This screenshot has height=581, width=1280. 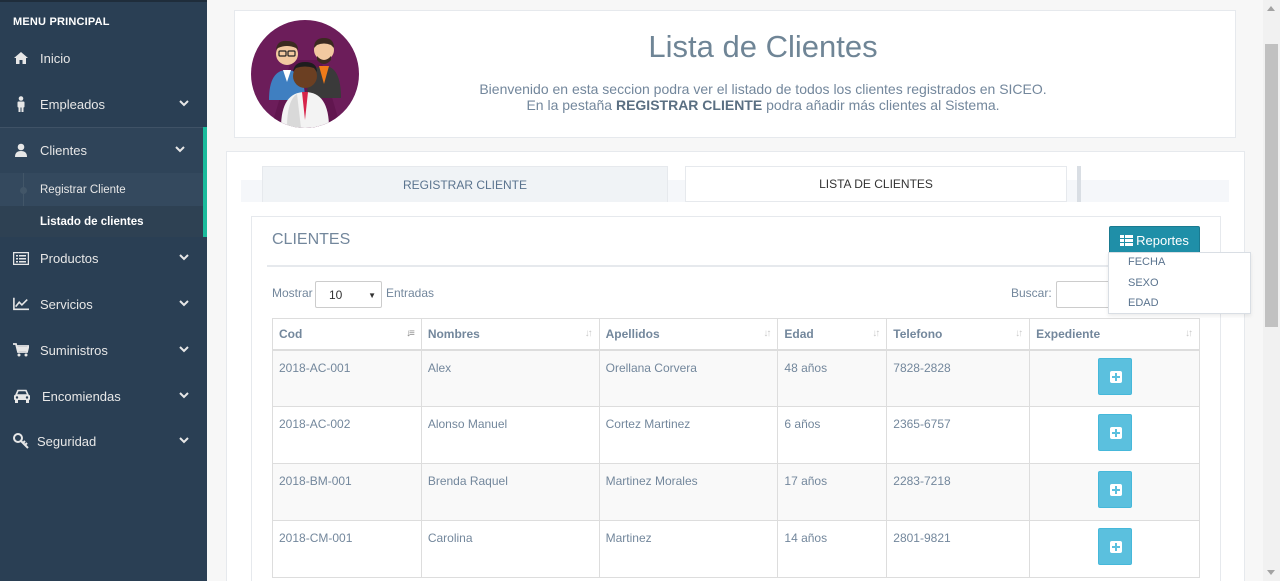 What do you see at coordinates (101, 221) in the screenshot?
I see `submenu-item-listado-de-clientes: Listado de clientes` at bounding box center [101, 221].